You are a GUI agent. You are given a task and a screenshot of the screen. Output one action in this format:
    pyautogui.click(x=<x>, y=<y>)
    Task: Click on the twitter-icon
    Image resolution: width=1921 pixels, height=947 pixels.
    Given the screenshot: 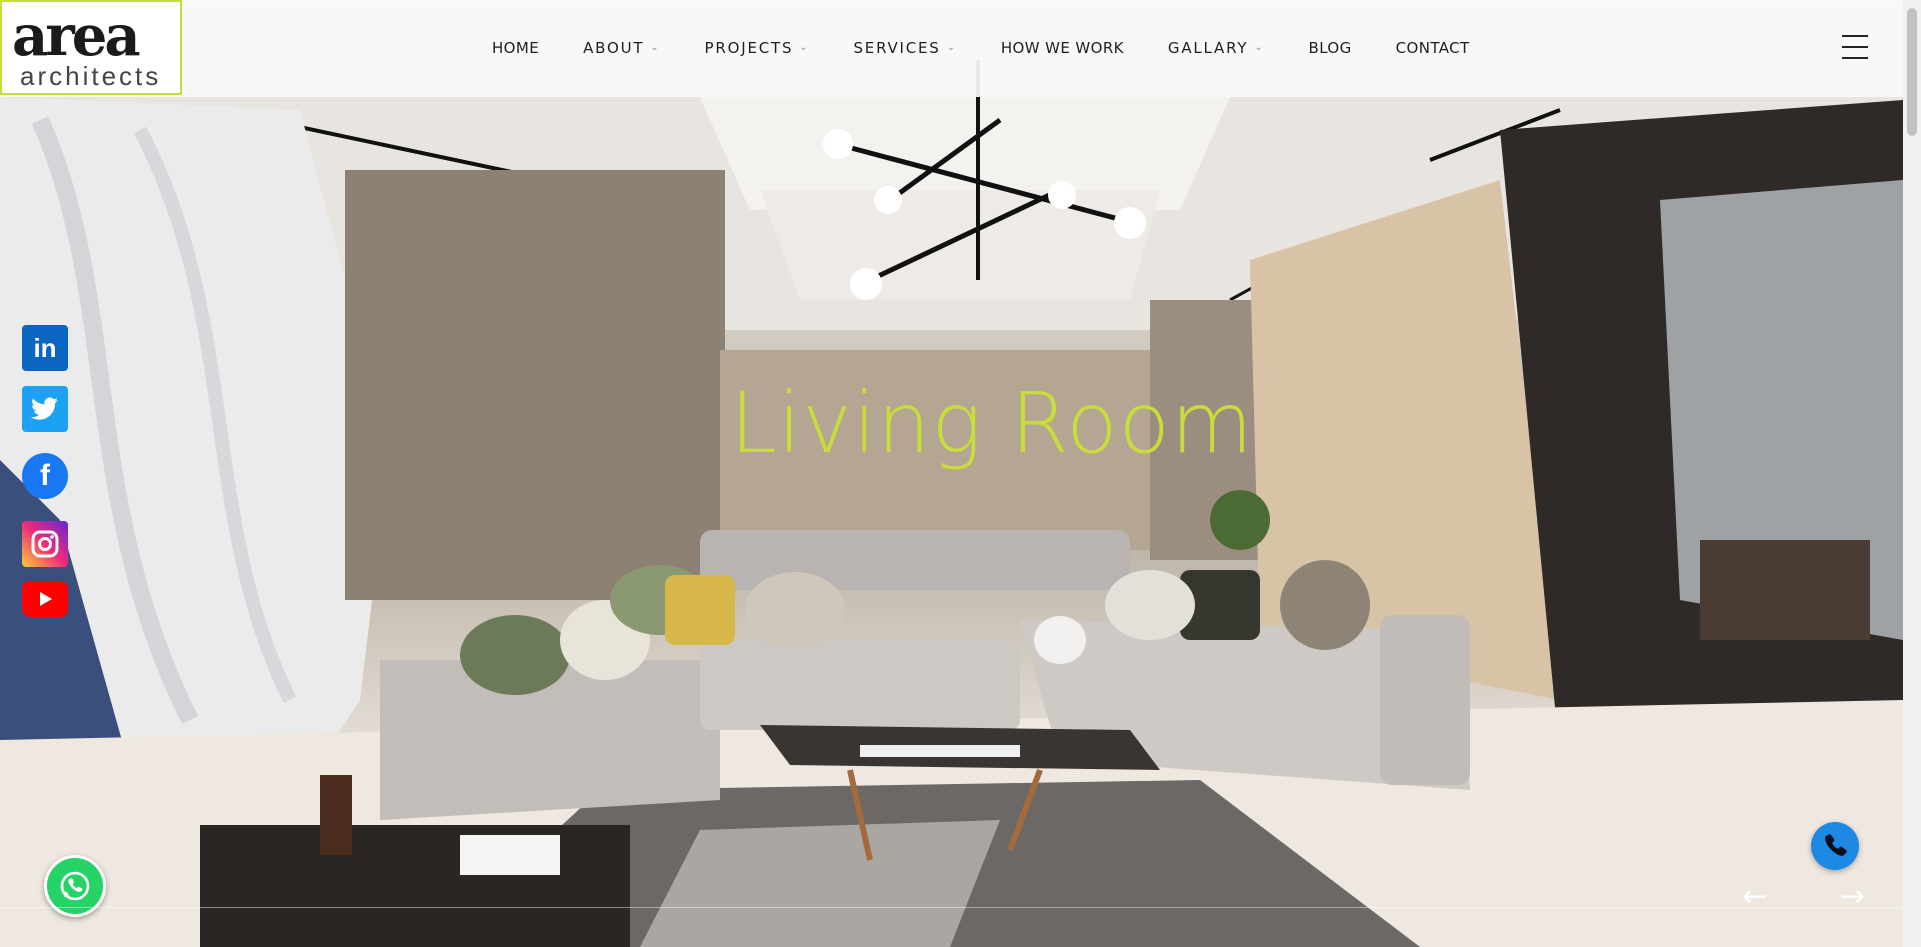 What is the action you would take?
    pyautogui.click(x=45, y=409)
    